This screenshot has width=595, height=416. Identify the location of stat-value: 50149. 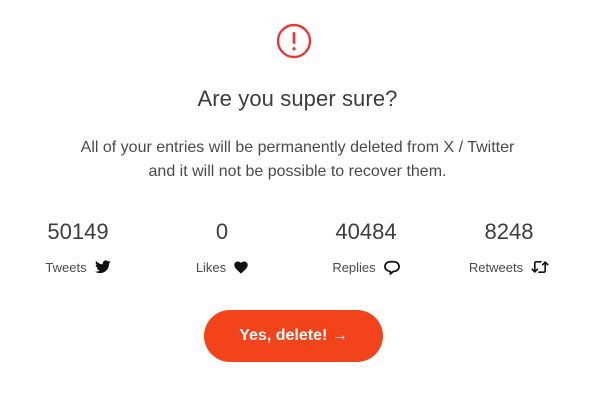
(78, 231).